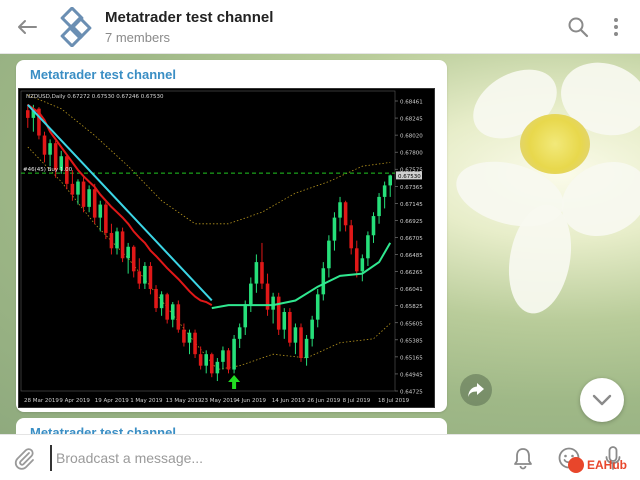 The image size is (640, 480). I want to click on x-tick-label: 4 Jun 2019, so click(251, 401).